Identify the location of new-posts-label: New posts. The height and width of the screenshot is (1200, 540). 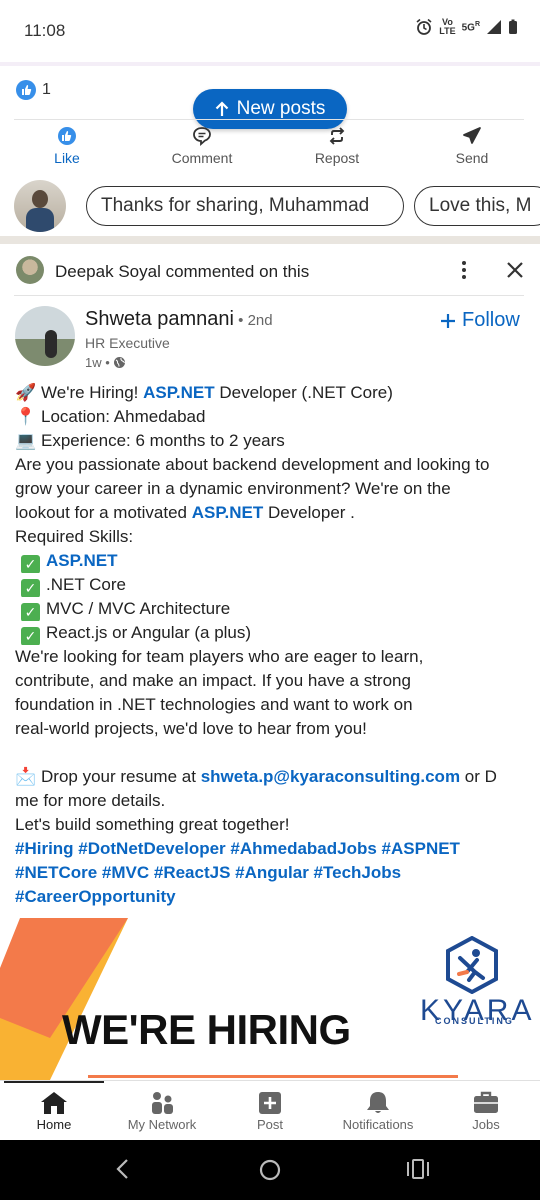
(281, 108).